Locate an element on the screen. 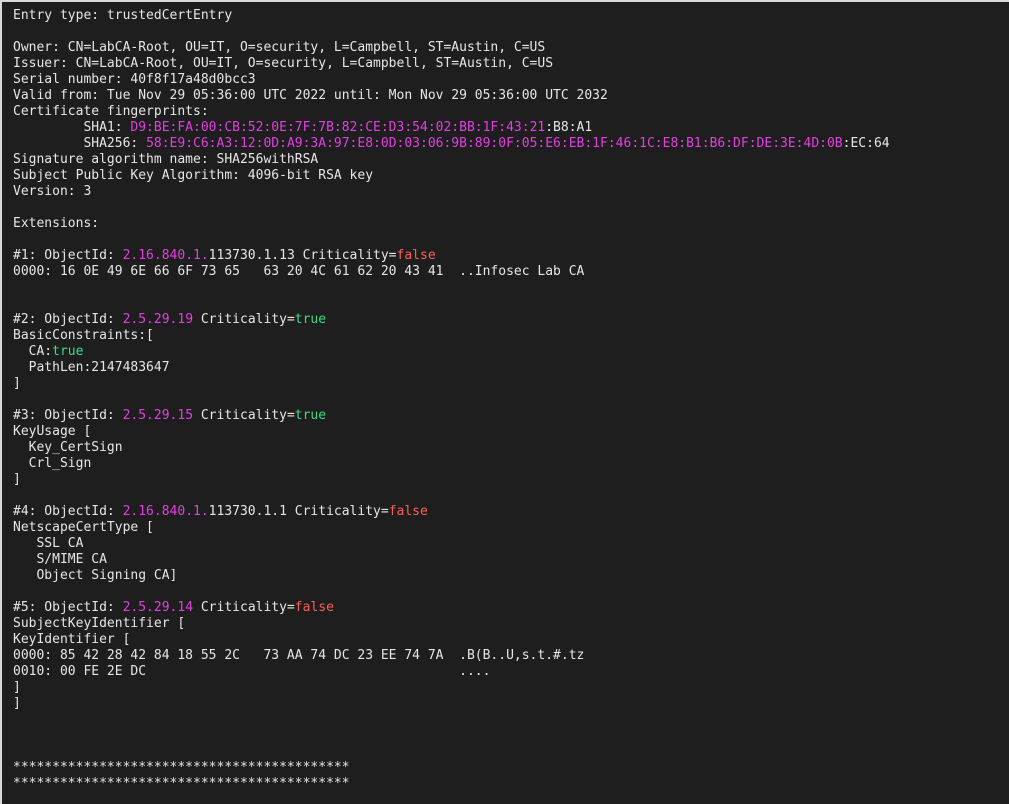 The width and height of the screenshot is (1009, 804). terminal-text: Object Signing CA] is located at coordinates (95, 575).